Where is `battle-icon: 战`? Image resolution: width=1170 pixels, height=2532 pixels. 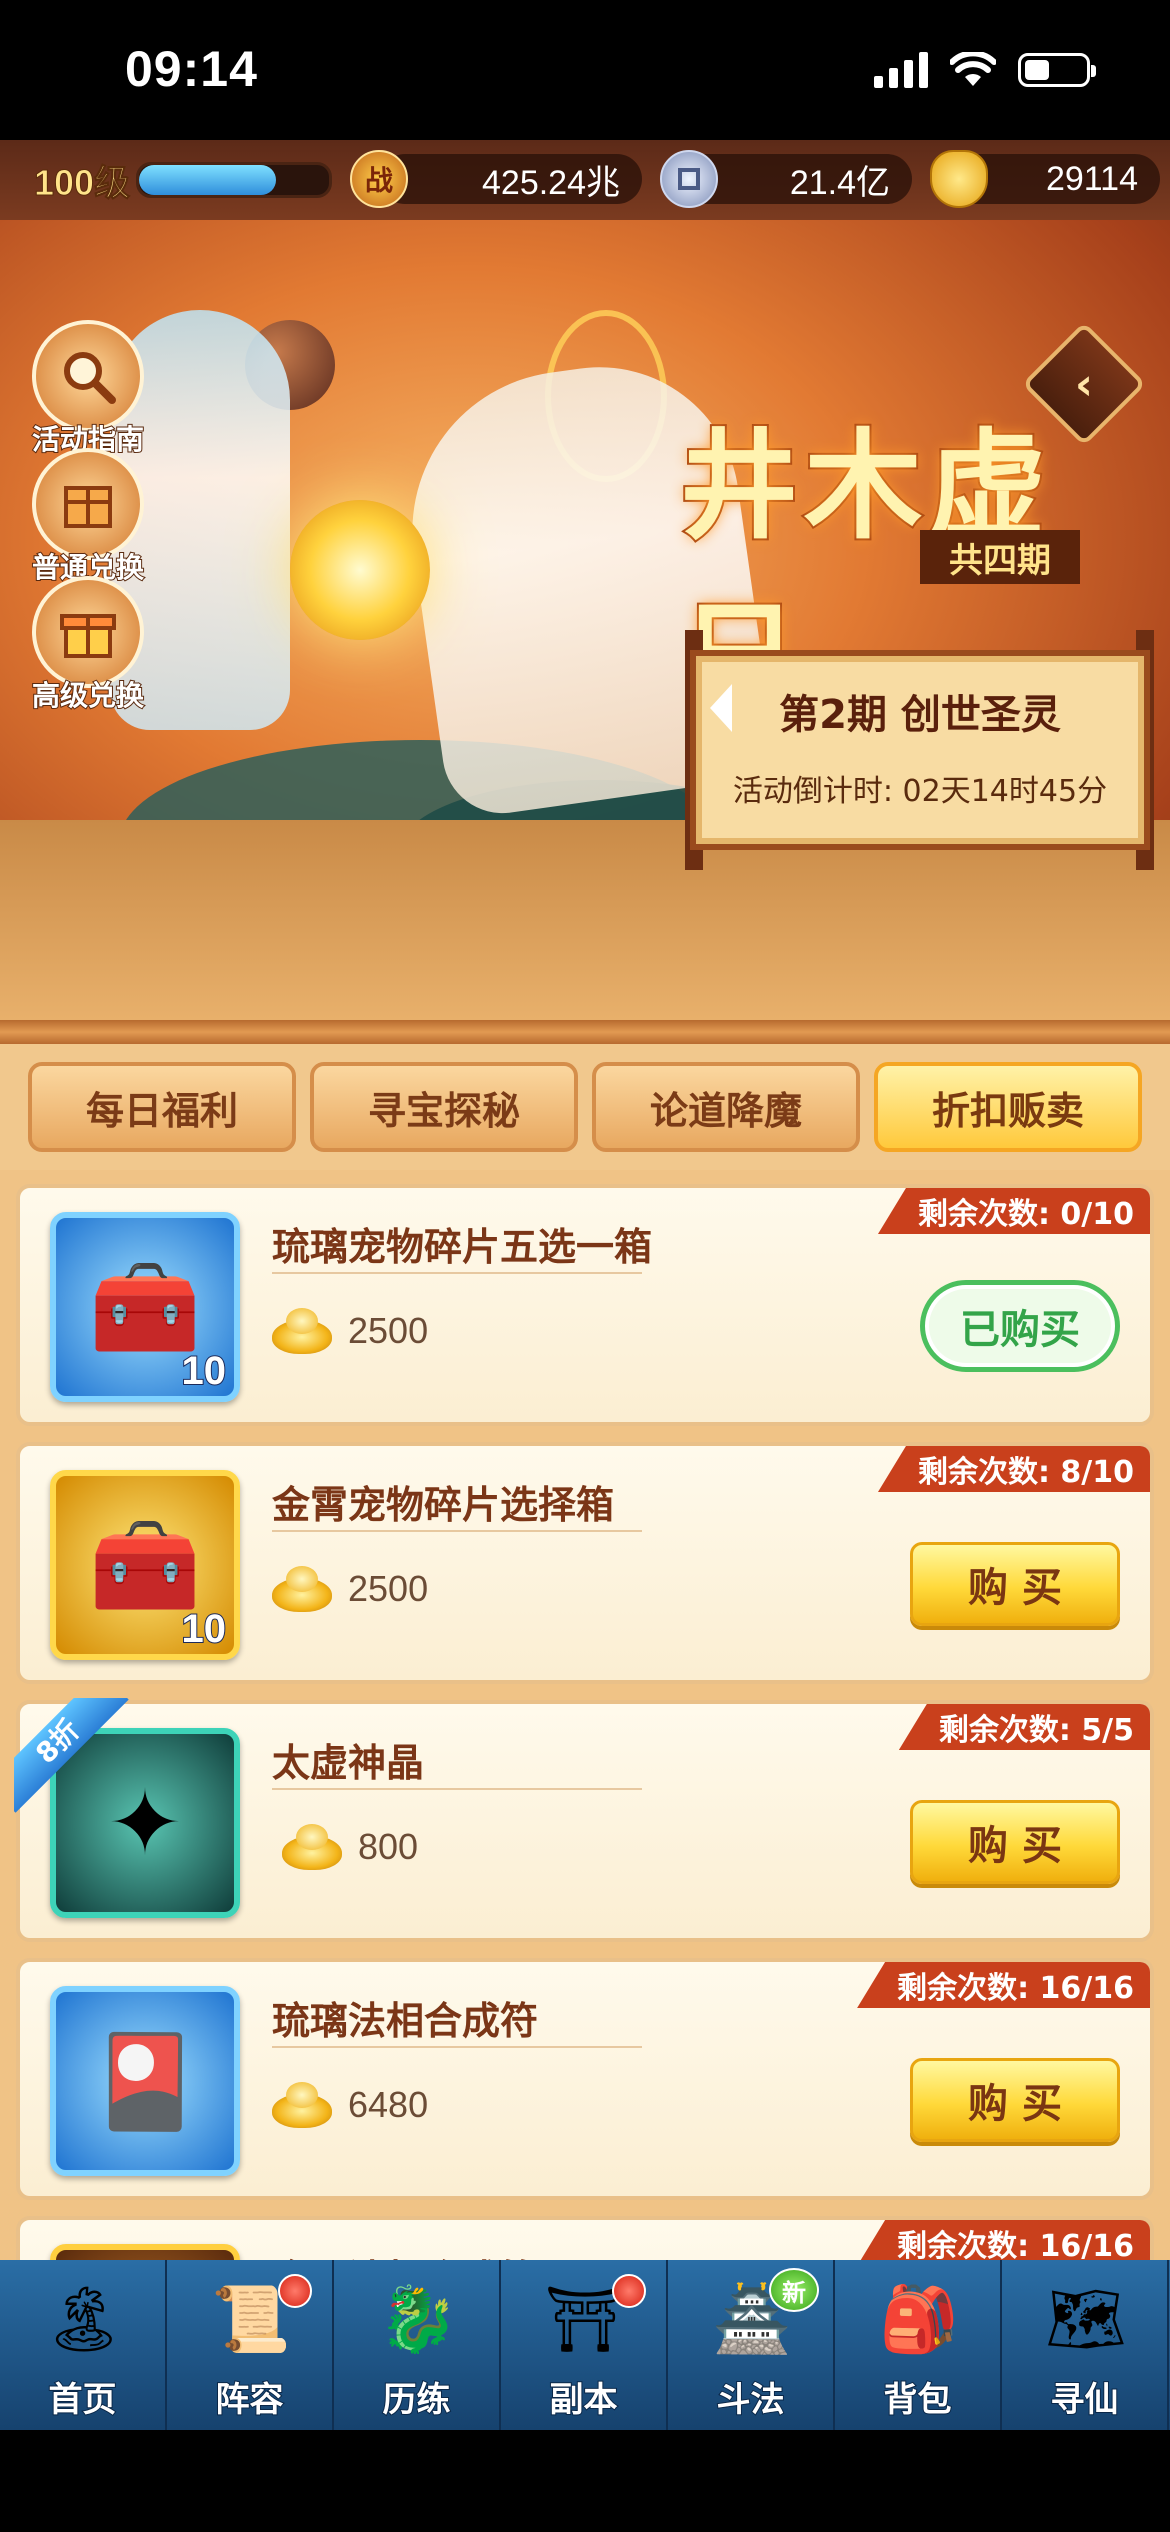
battle-icon: 战 is located at coordinates (379, 179).